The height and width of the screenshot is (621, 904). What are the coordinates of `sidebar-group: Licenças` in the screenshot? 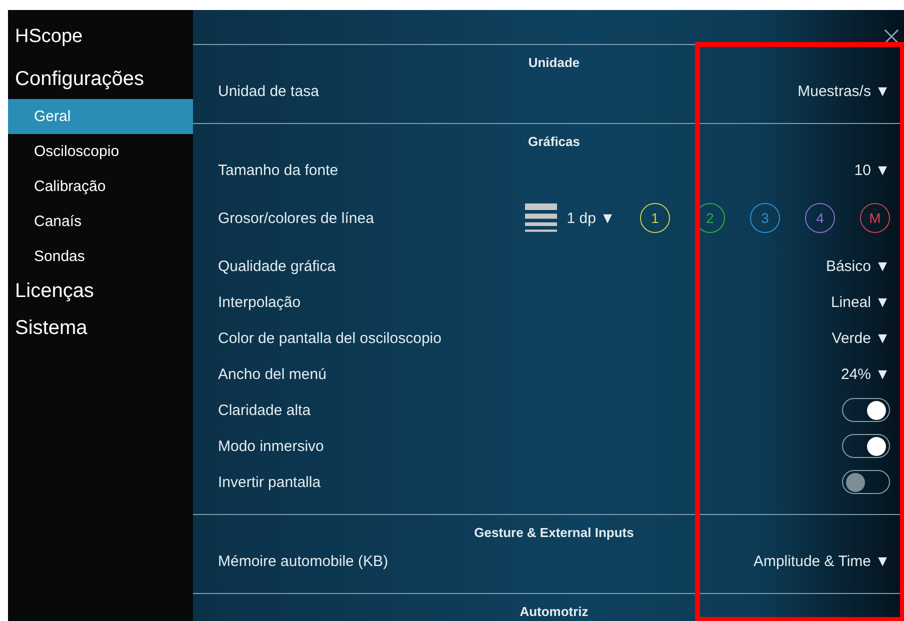 It's located at (100, 292).